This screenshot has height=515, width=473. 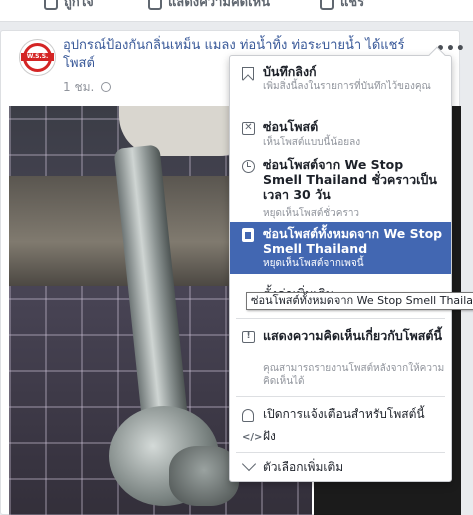 I want to click on menu-item-title: ฝัง, so click(x=269, y=436).